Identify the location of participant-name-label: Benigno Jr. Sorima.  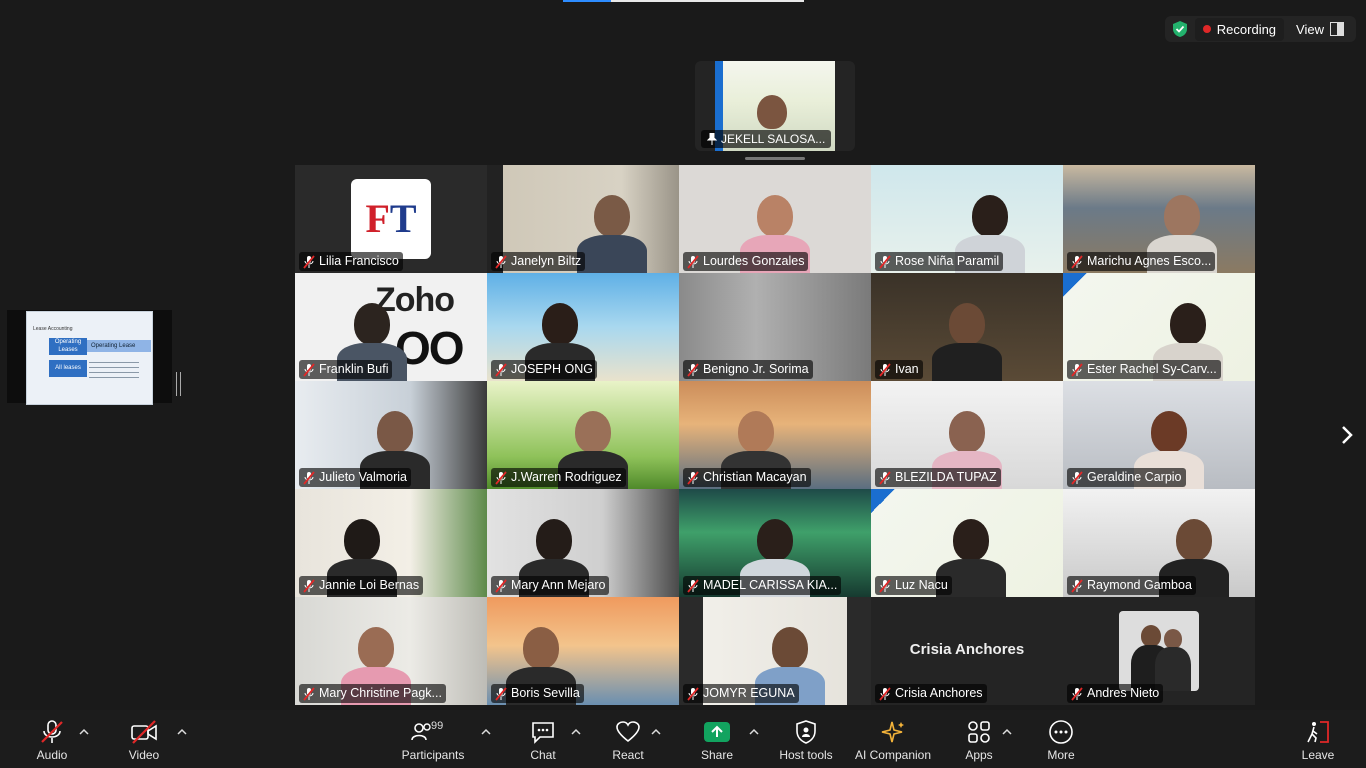
(748, 369).